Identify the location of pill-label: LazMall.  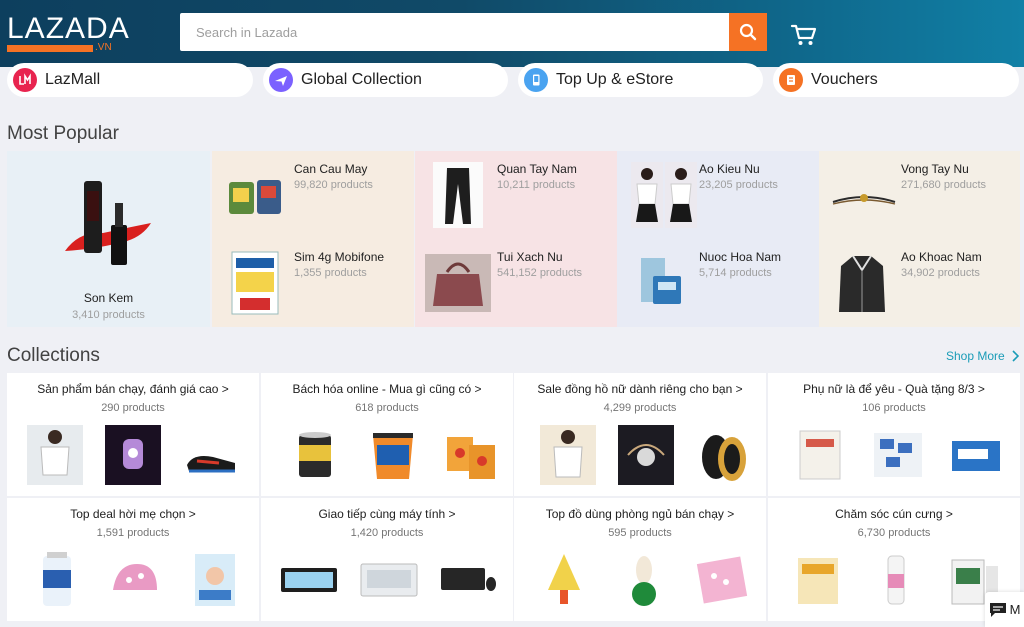
(73, 79).